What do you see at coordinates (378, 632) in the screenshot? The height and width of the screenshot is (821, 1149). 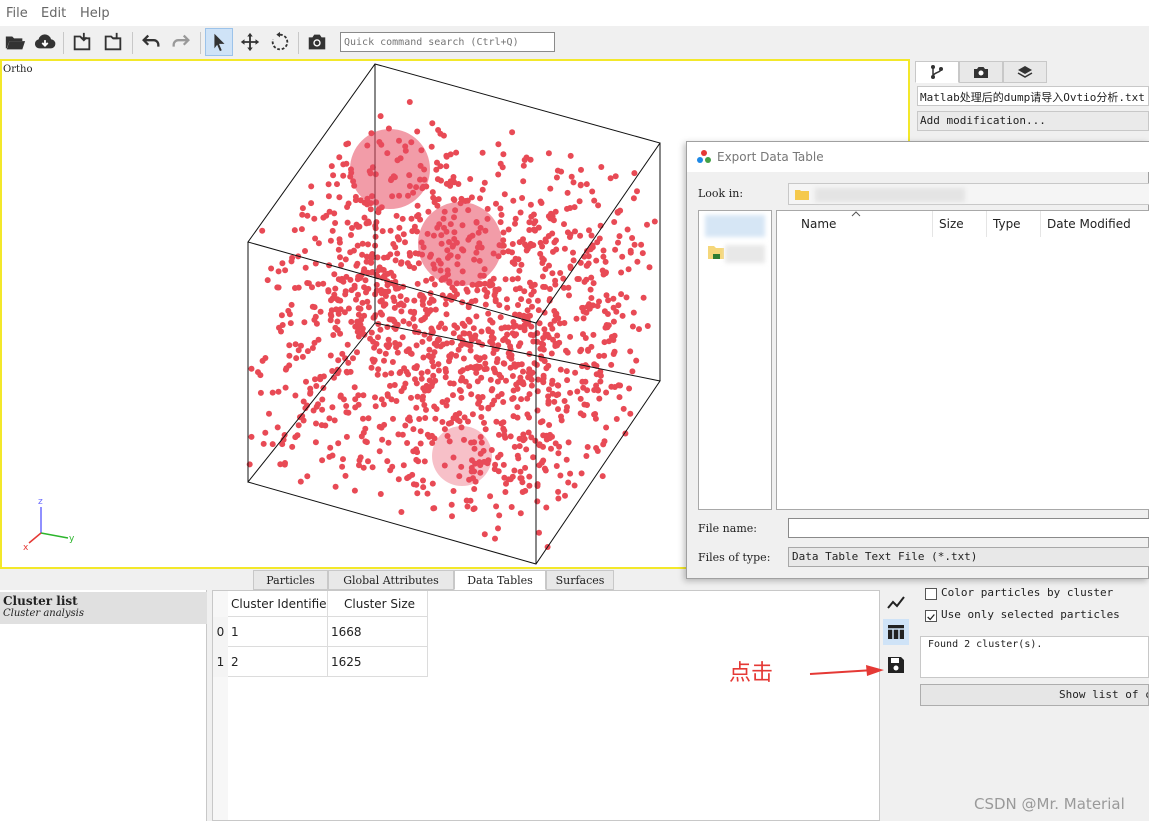 I see `table-cell: 1668` at bounding box center [378, 632].